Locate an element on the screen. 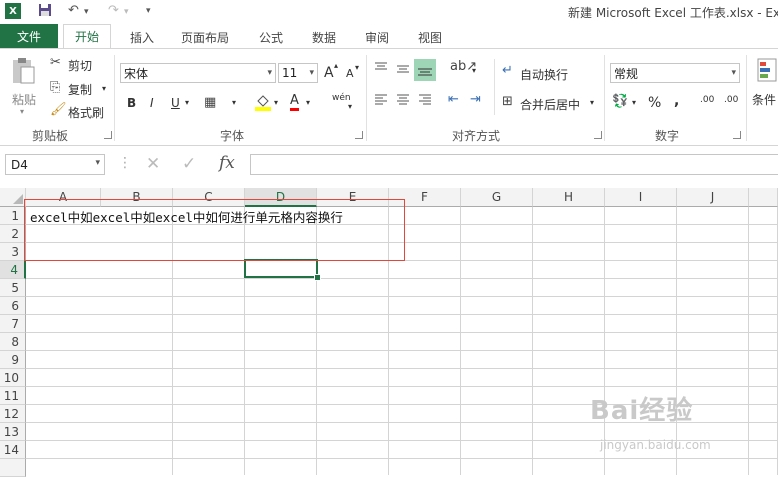 The height and width of the screenshot is (477, 778). decrease-decimal-button: .00 is located at coordinates (731, 100).